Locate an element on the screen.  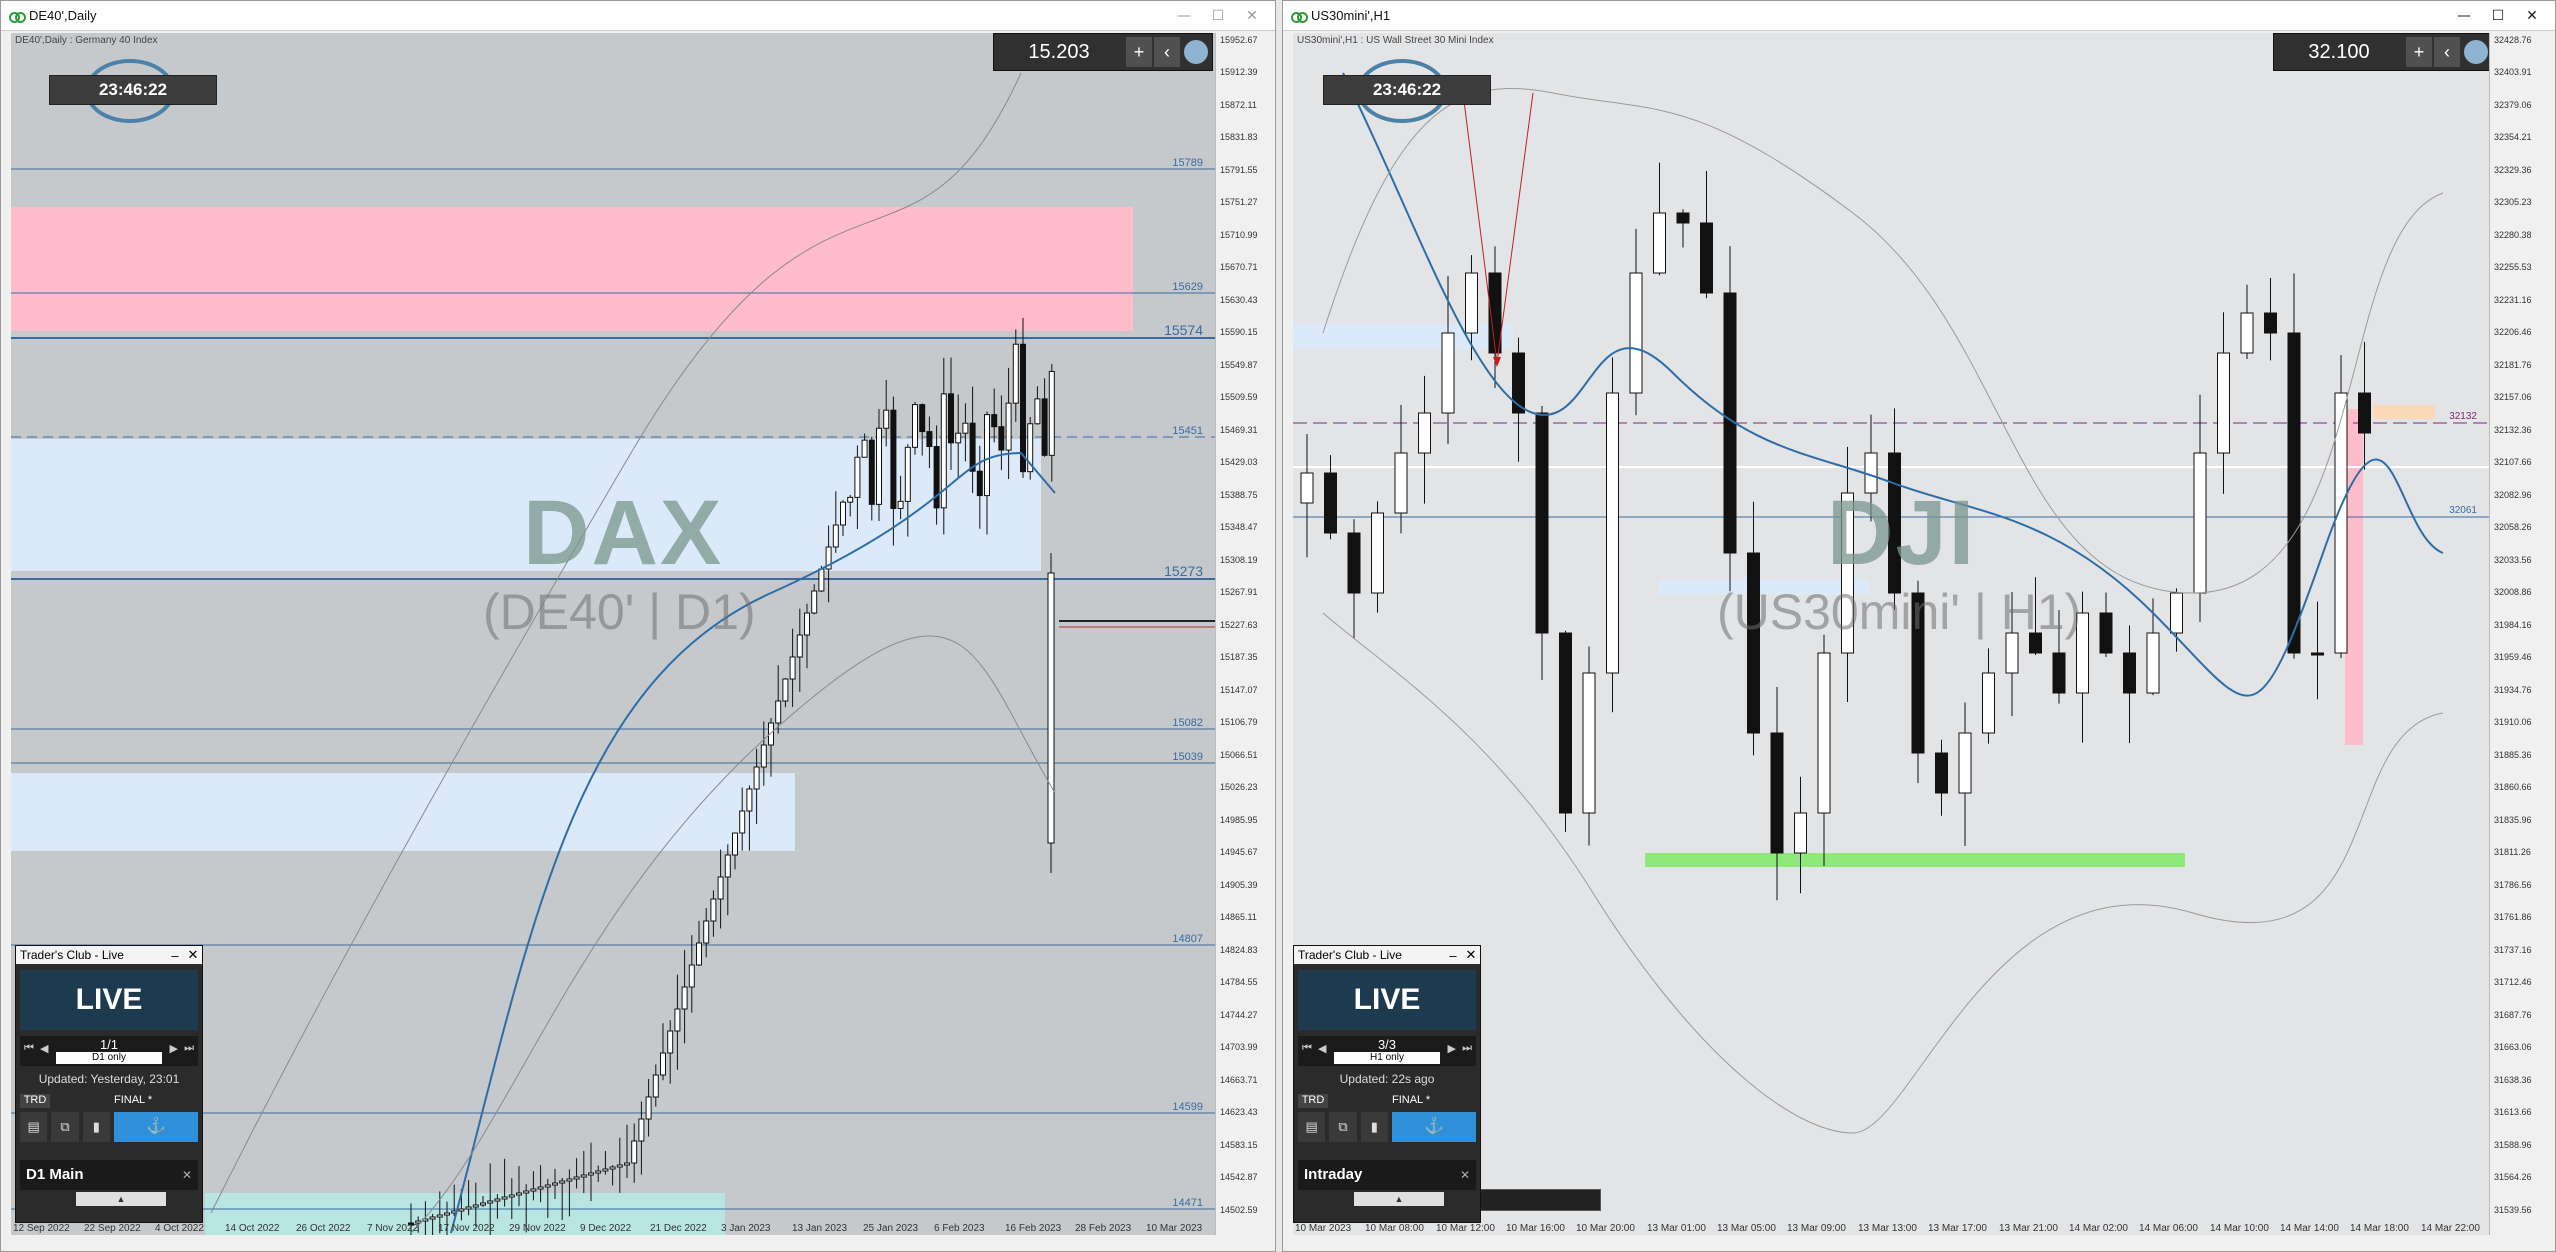
price-tick-label: 15429.03 is located at coordinates (1239, 462).